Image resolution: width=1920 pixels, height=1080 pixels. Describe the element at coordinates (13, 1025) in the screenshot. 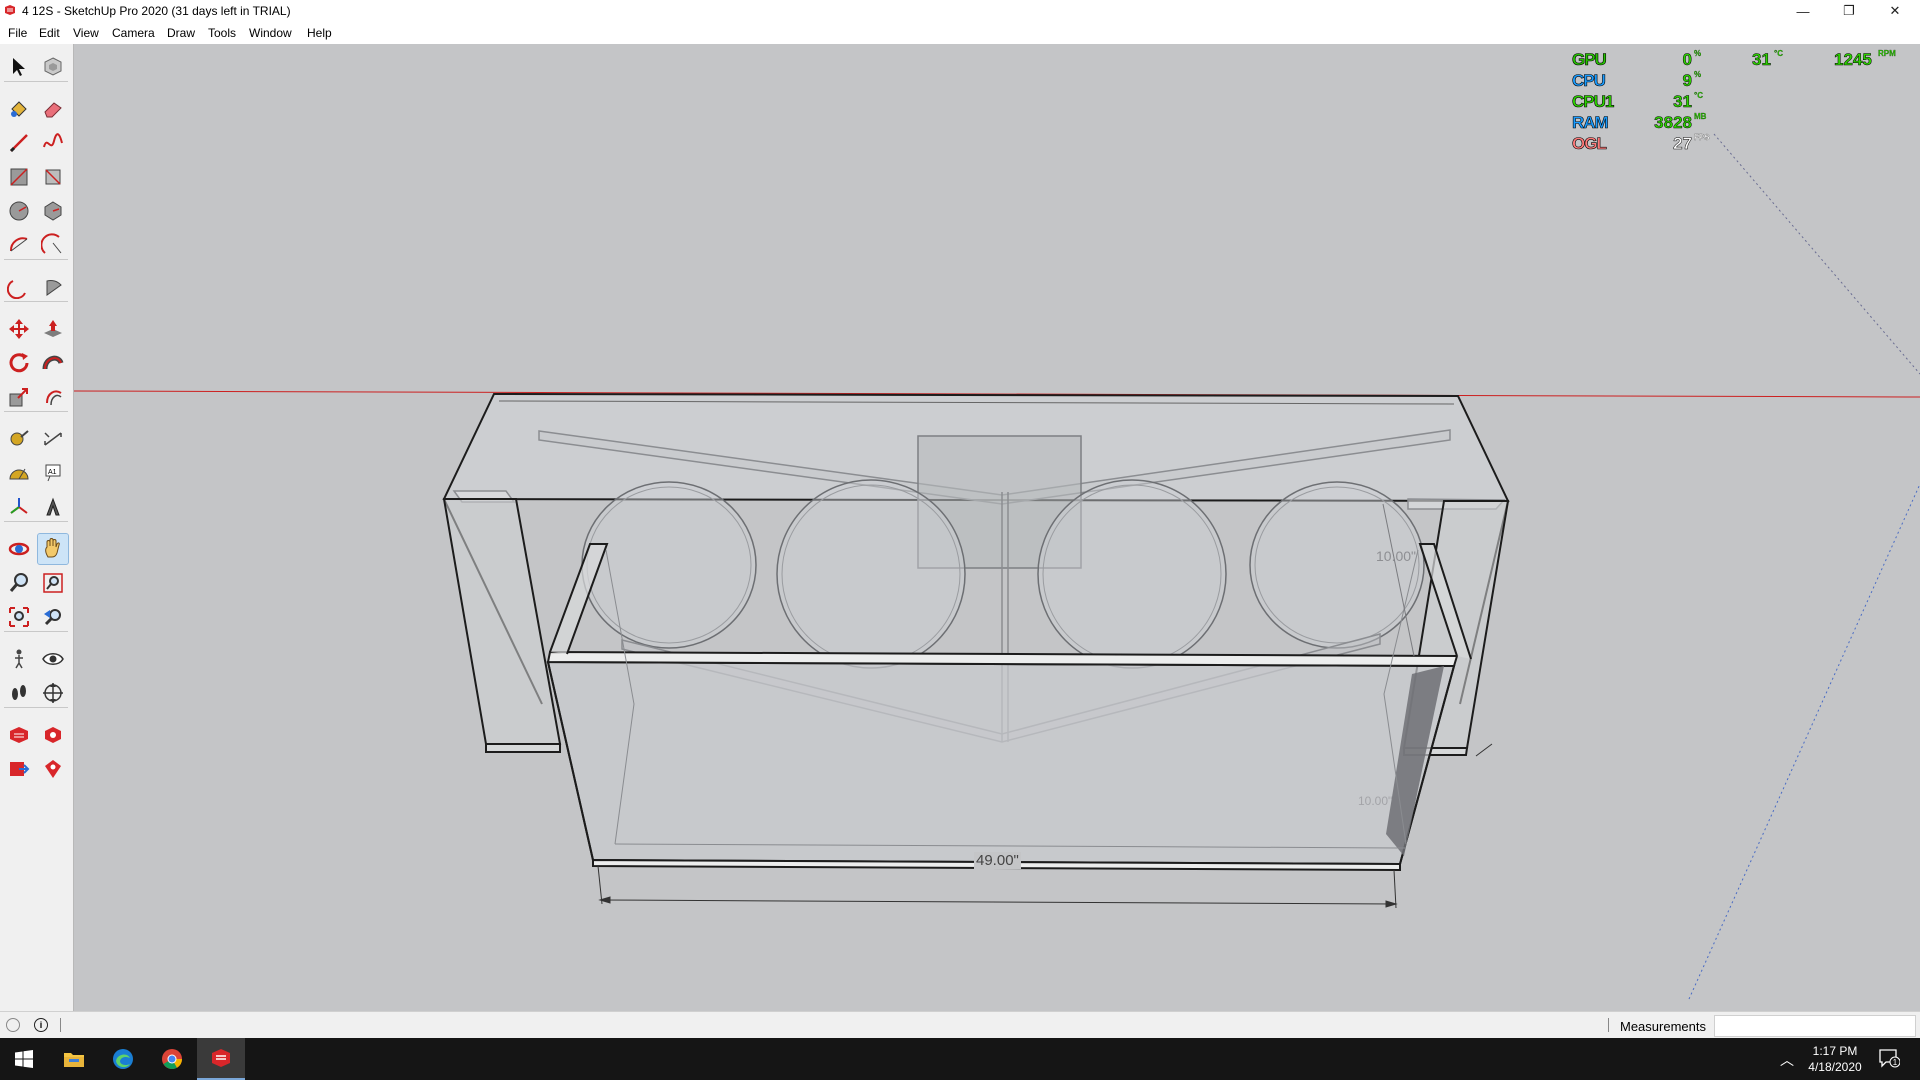

I see `geo-location-icon` at that location.